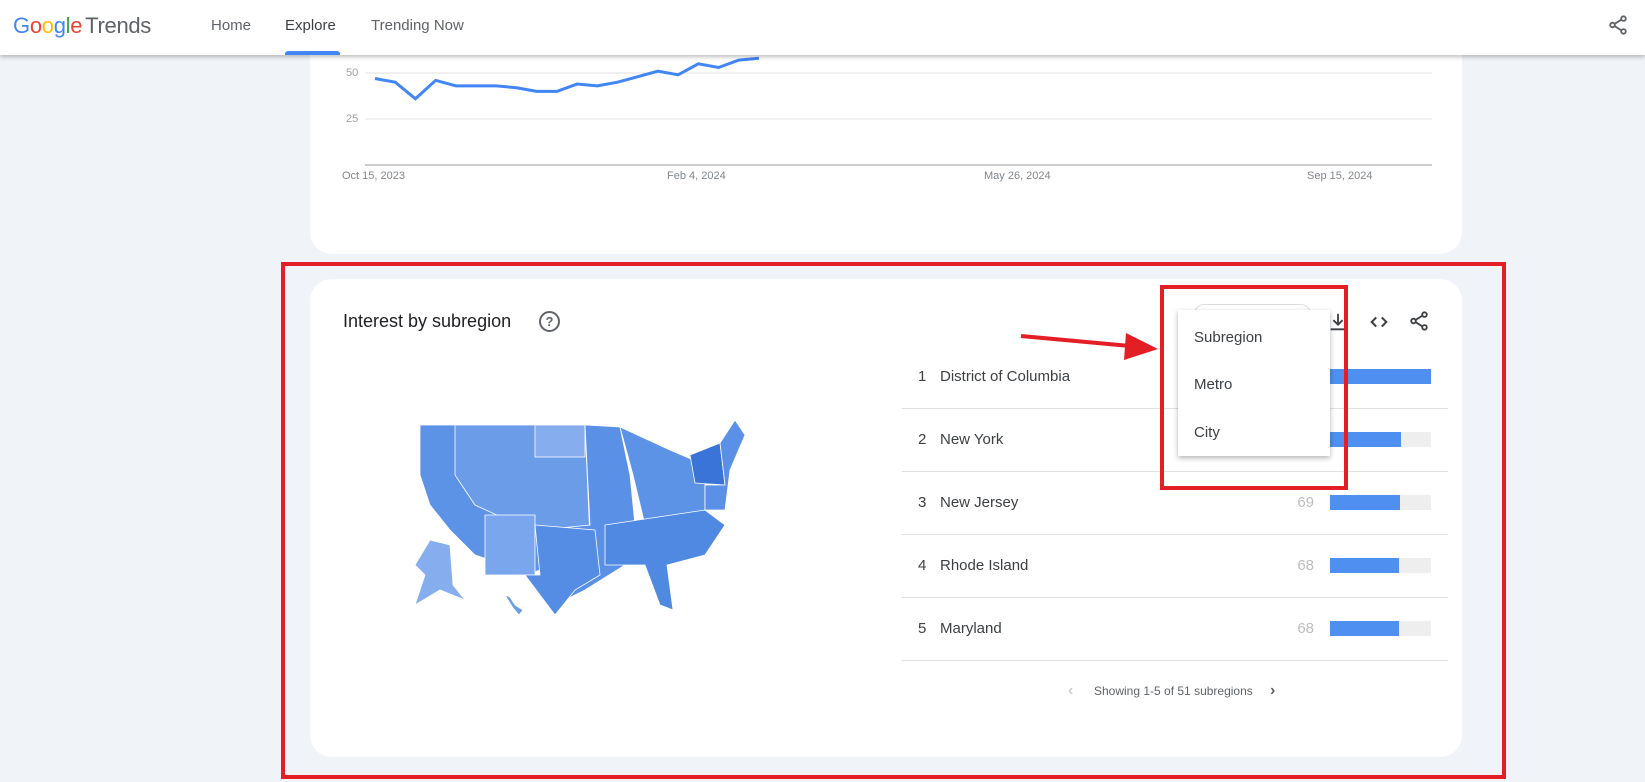  What do you see at coordinates (1005, 376) in the screenshot?
I see `row-name: District of Columbia` at bounding box center [1005, 376].